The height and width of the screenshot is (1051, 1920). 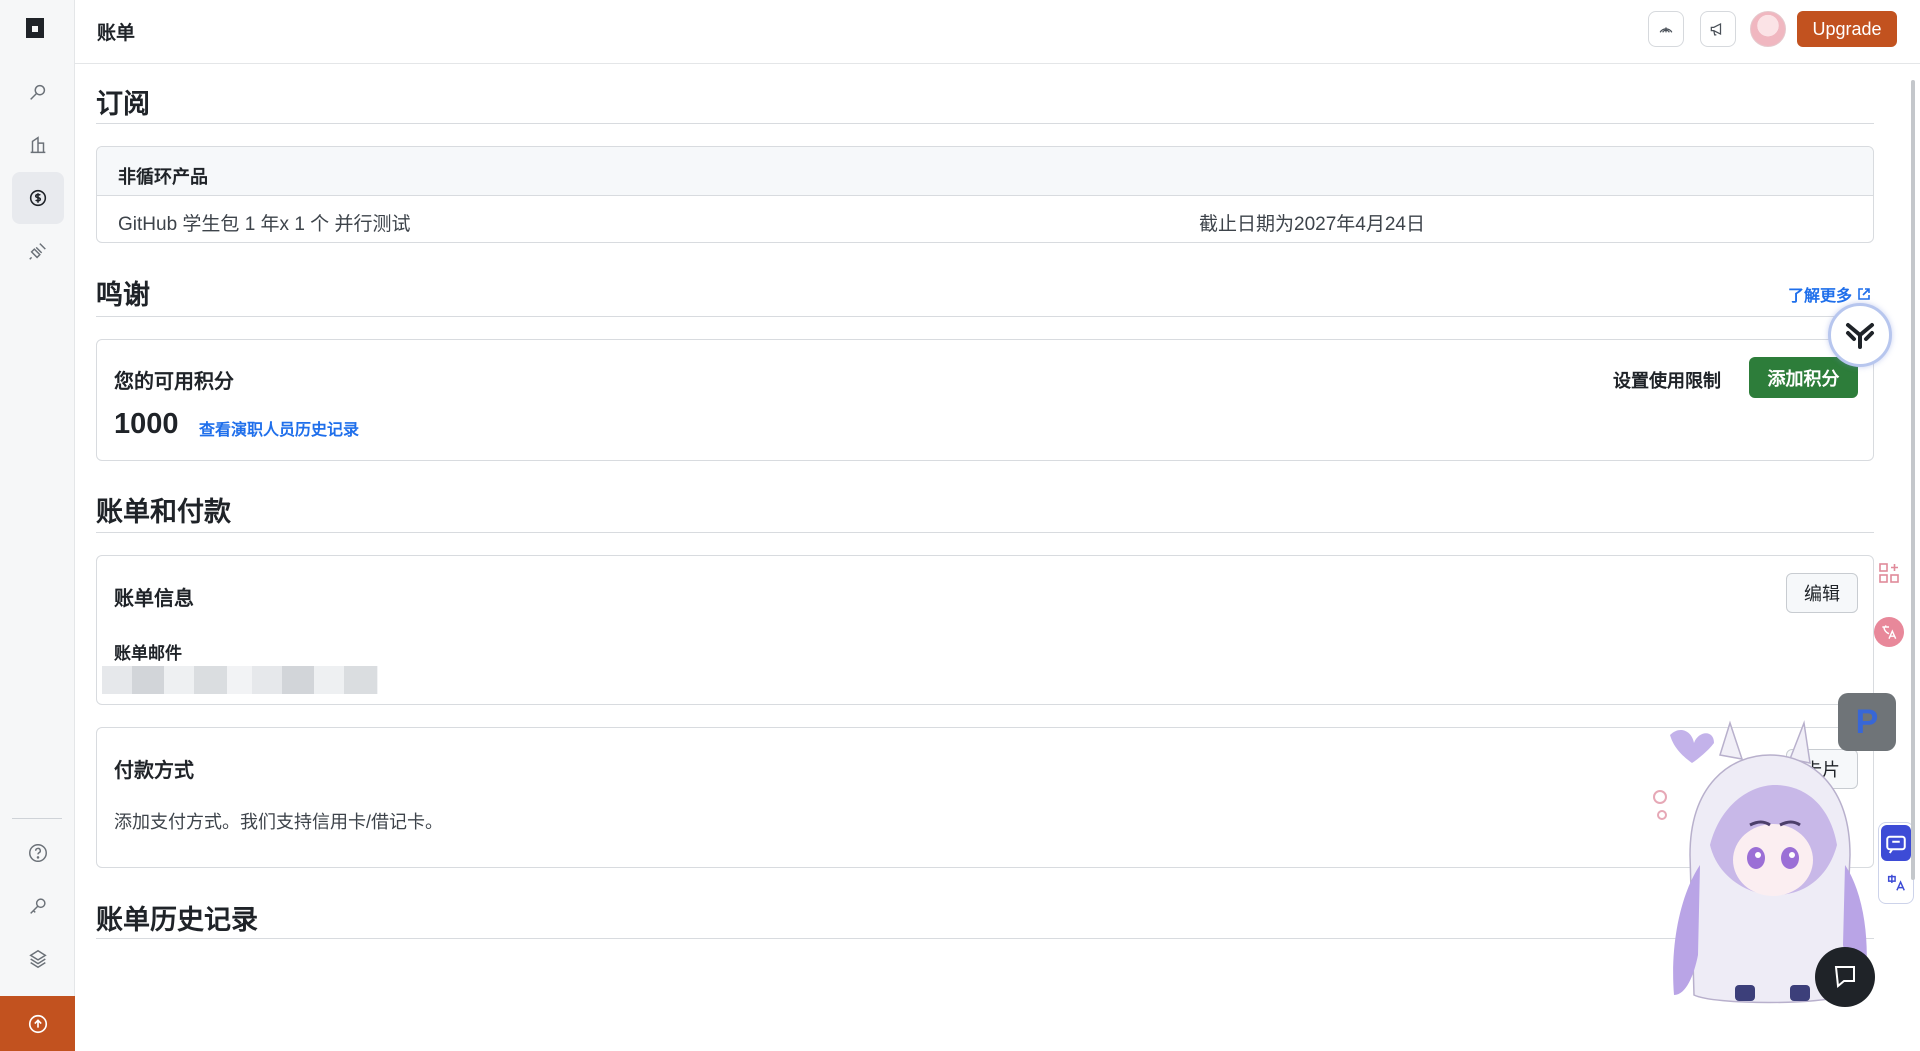 What do you see at coordinates (240, 680) in the screenshot?
I see `billing-email-redacted` at bounding box center [240, 680].